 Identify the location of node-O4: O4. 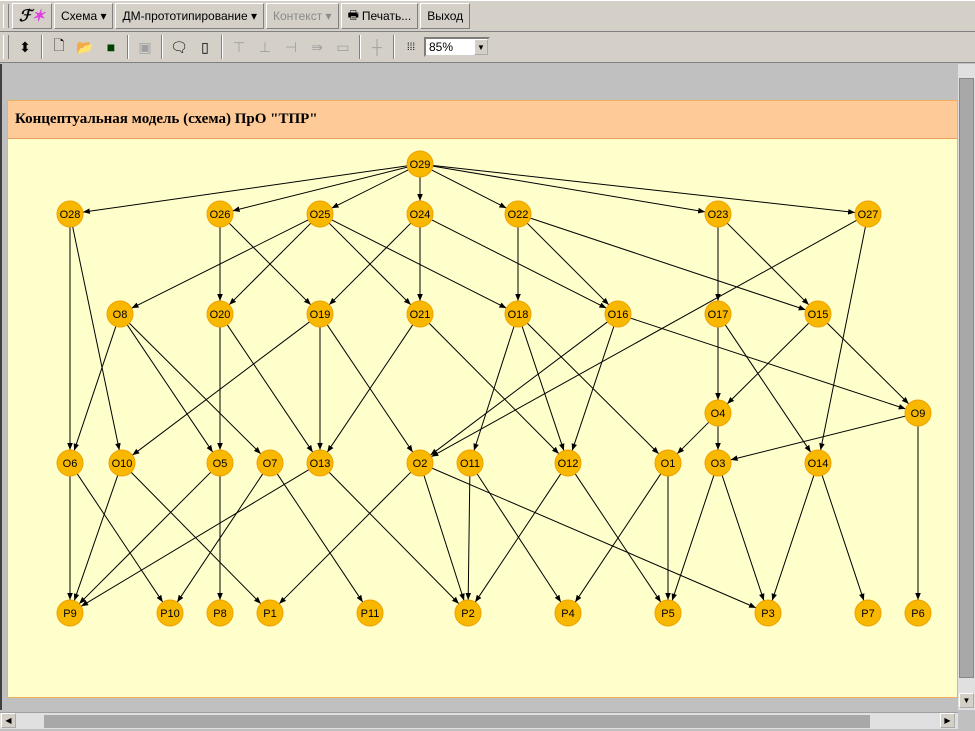
(718, 413).